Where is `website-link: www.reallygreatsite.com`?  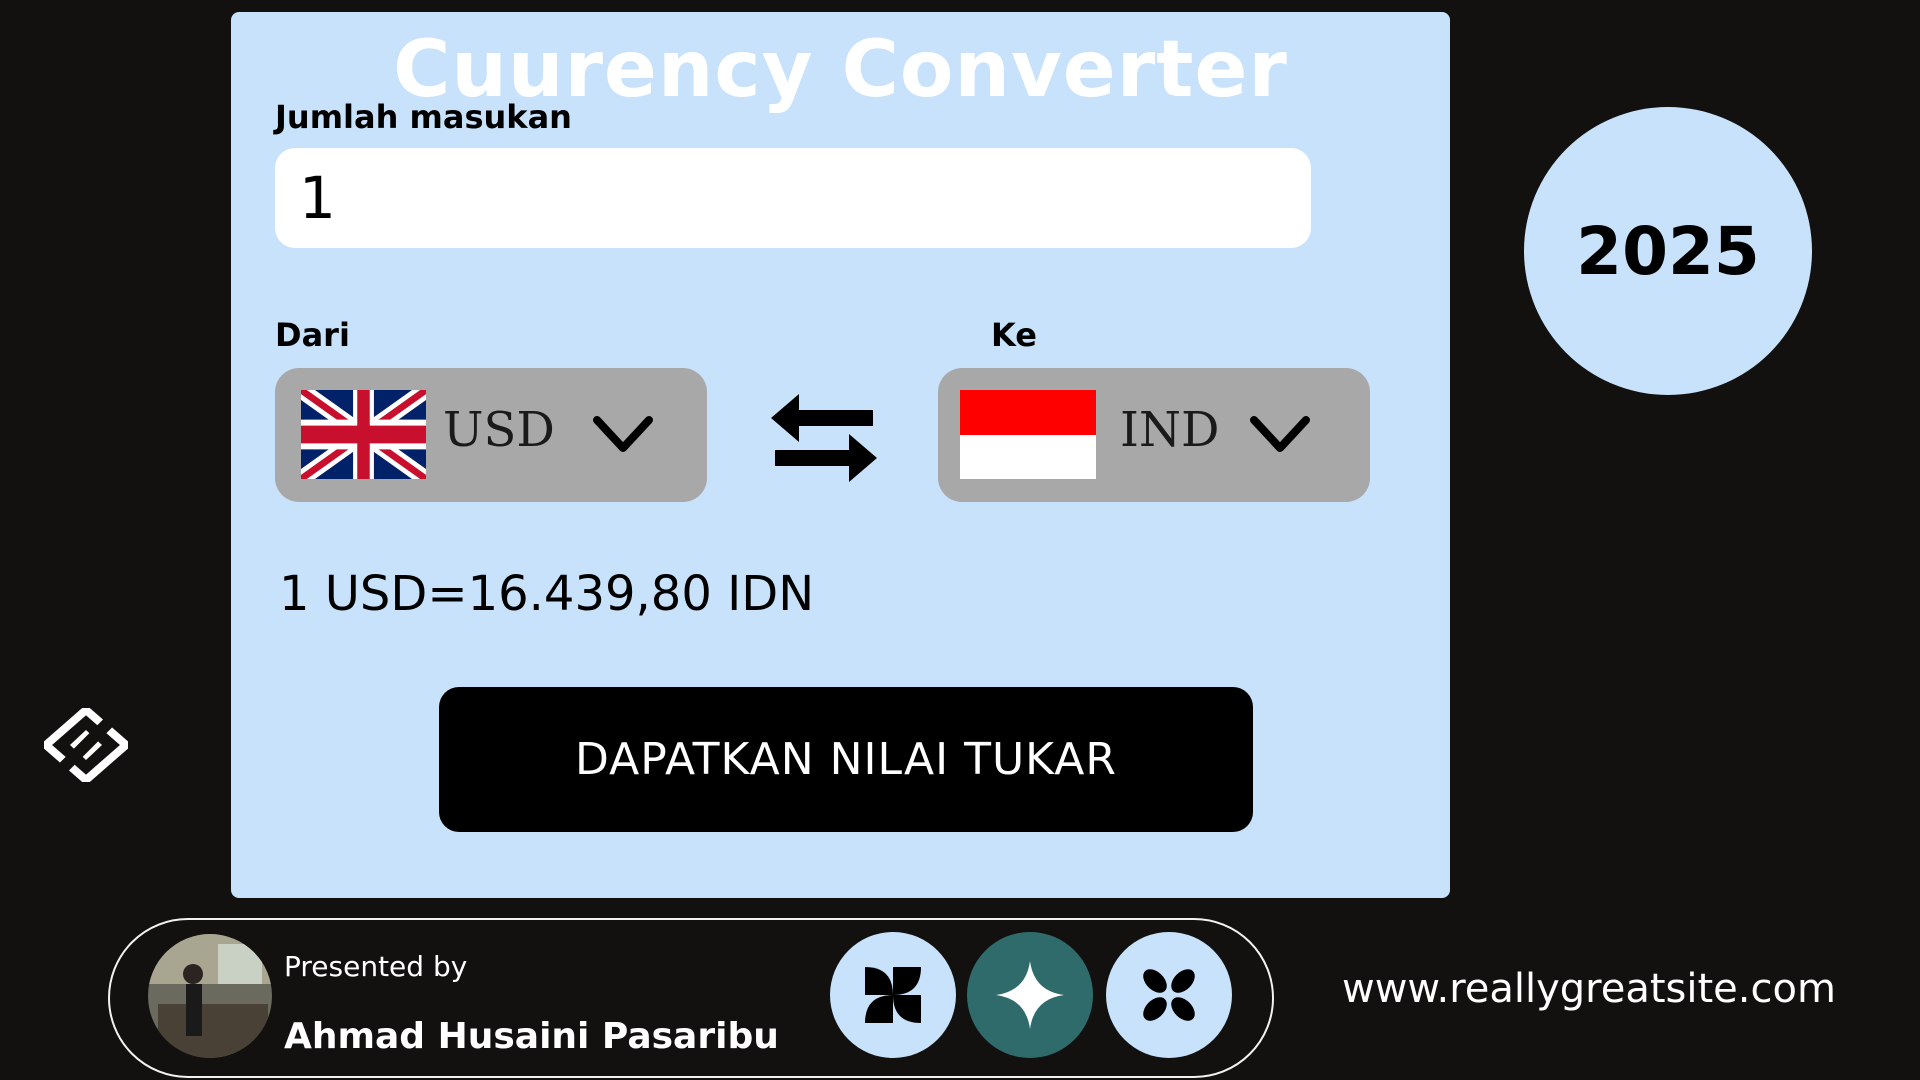
website-link: www.reallygreatsite.com is located at coordinates (1589, 989).